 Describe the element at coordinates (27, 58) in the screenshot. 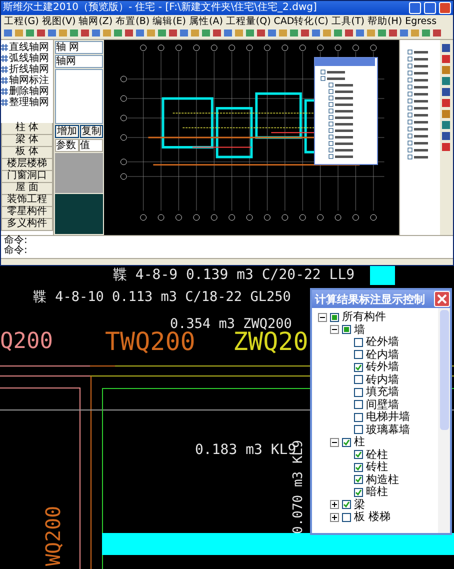

I see `tool-item: 弧线轴网` at that location.